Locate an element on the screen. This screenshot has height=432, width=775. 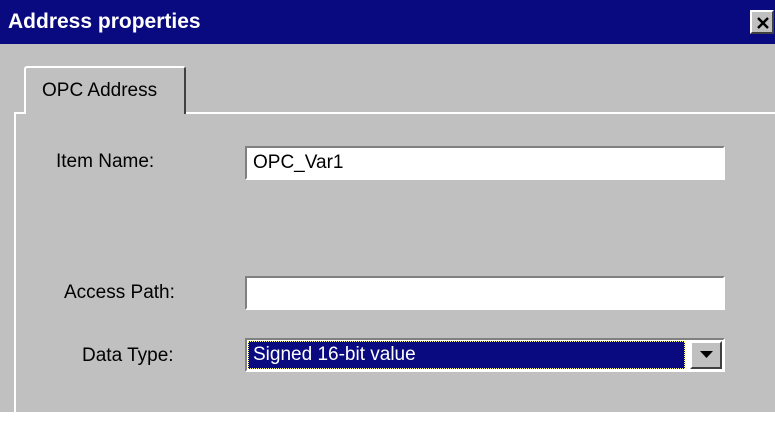
close-icon is located at coordinates (763, 23).